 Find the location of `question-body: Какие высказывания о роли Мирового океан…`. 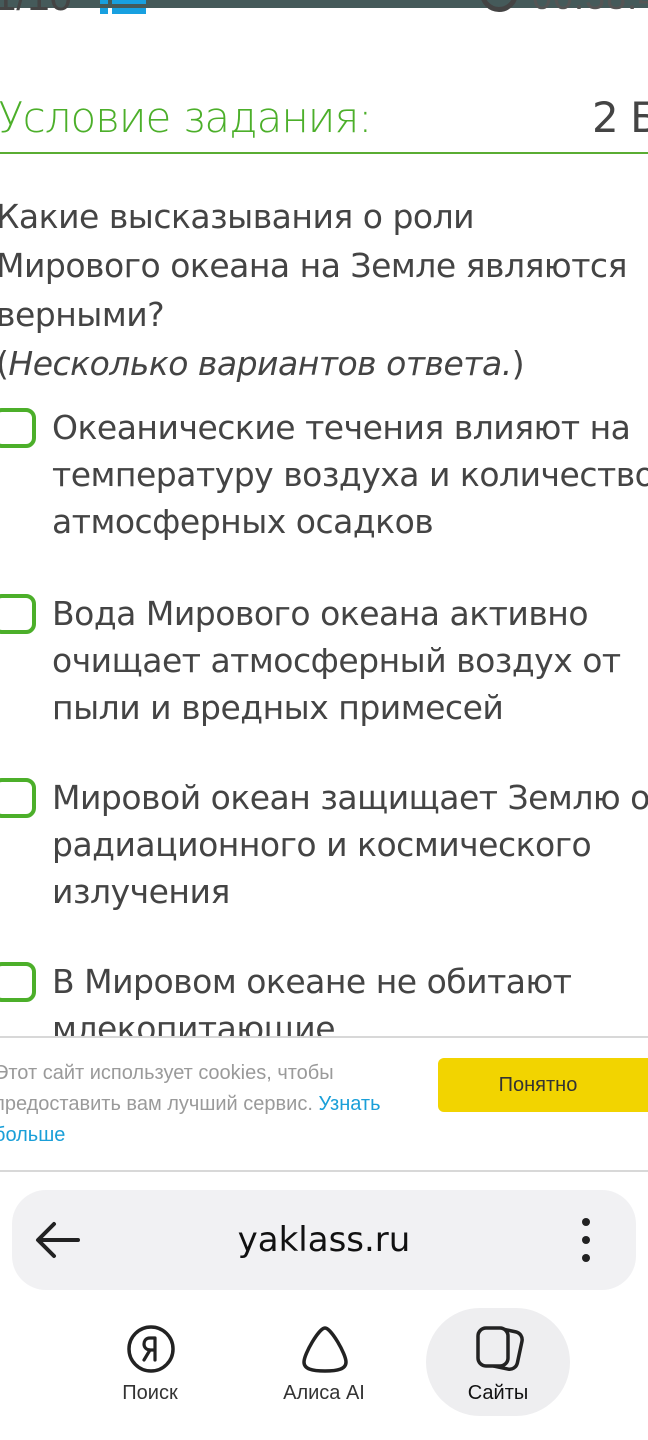

question-body: Какие высказывания о роли Мирового океан… is located at coordinates (313, 265).